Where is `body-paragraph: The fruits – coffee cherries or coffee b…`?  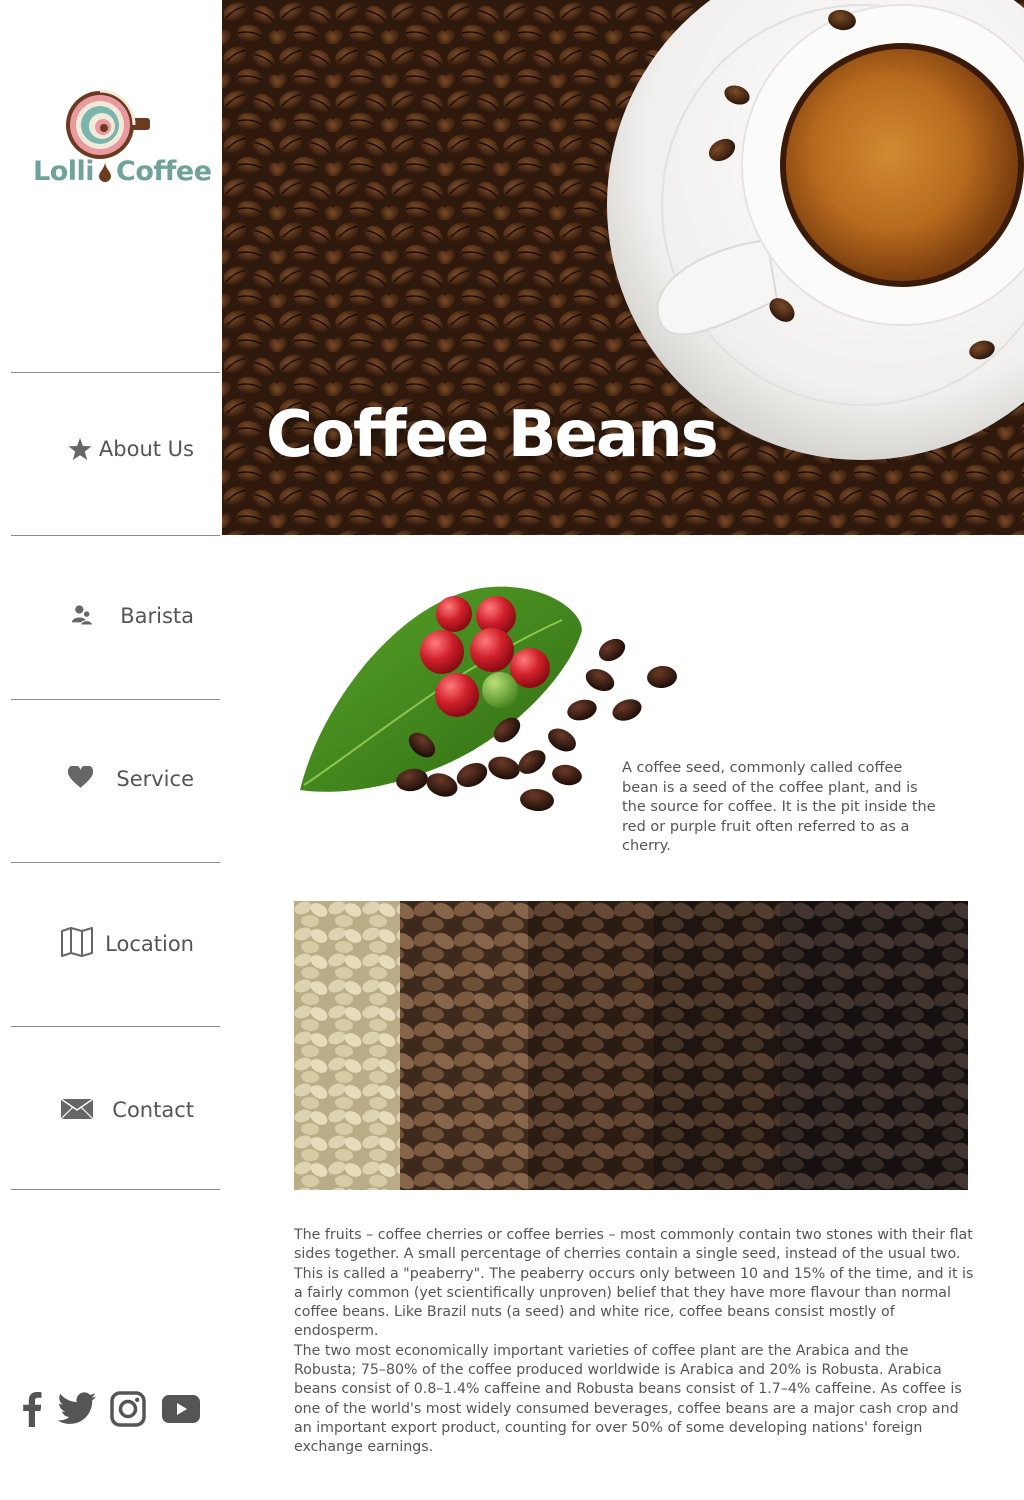
body-paragraph: The fruits – coffee cherries or coffee b… is located at coordinates (634, 1283).